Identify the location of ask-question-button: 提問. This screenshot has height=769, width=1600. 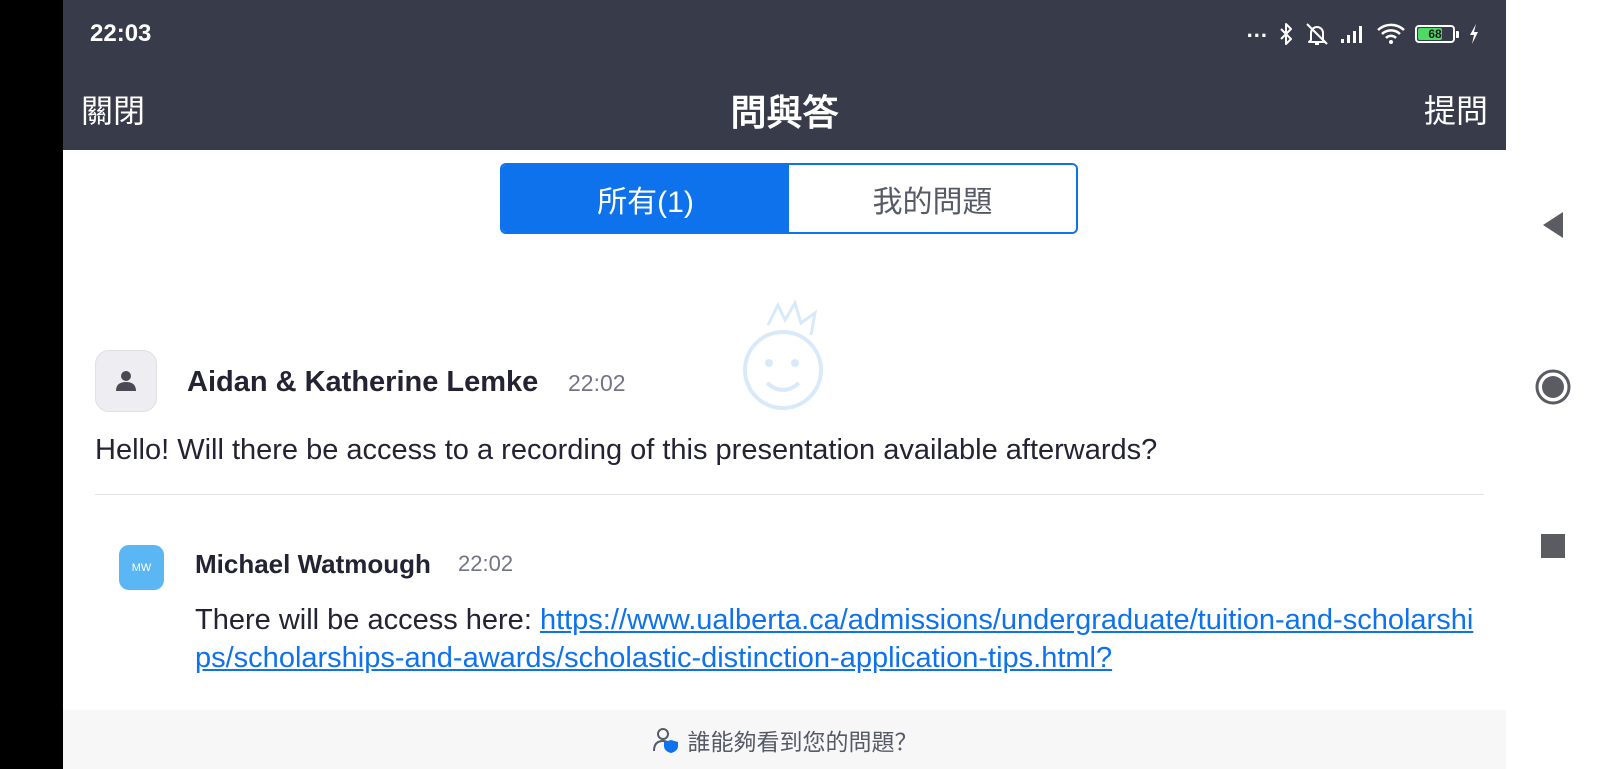
(1456, 109).